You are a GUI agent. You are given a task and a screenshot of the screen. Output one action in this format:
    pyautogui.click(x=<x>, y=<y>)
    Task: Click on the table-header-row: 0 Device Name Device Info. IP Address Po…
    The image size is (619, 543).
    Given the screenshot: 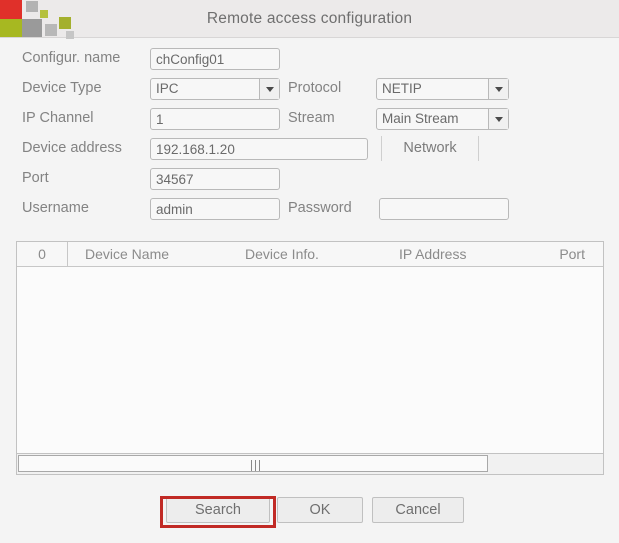 What is the action you would take?
    pyautogui.click(x=310, y=254)
    